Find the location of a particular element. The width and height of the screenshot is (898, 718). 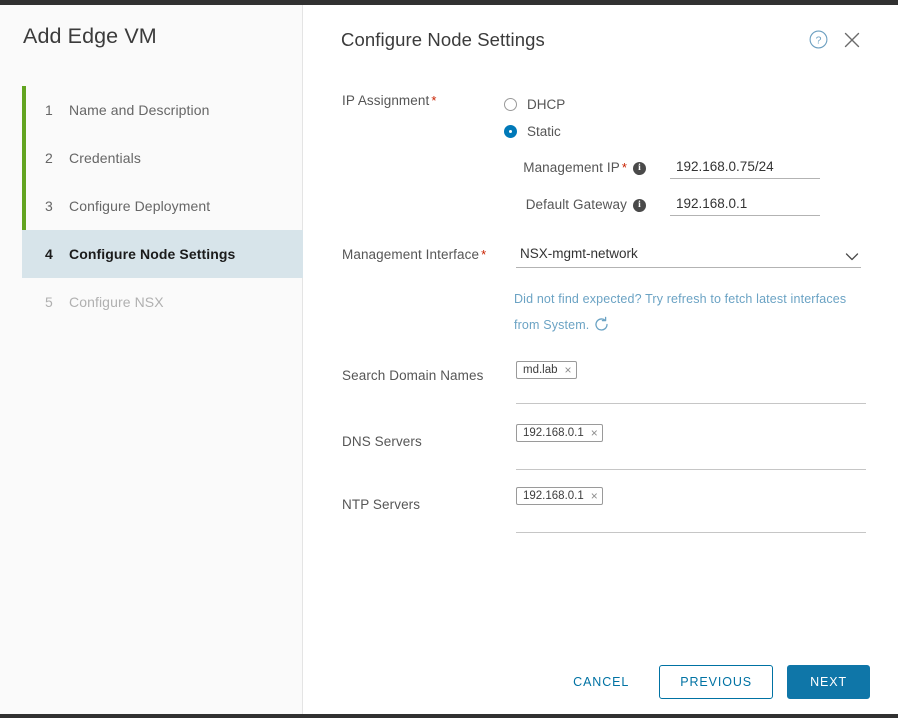

sidebar-step-configure-deployment: 3 Configure Deployment is located at coordinates (162, 206).